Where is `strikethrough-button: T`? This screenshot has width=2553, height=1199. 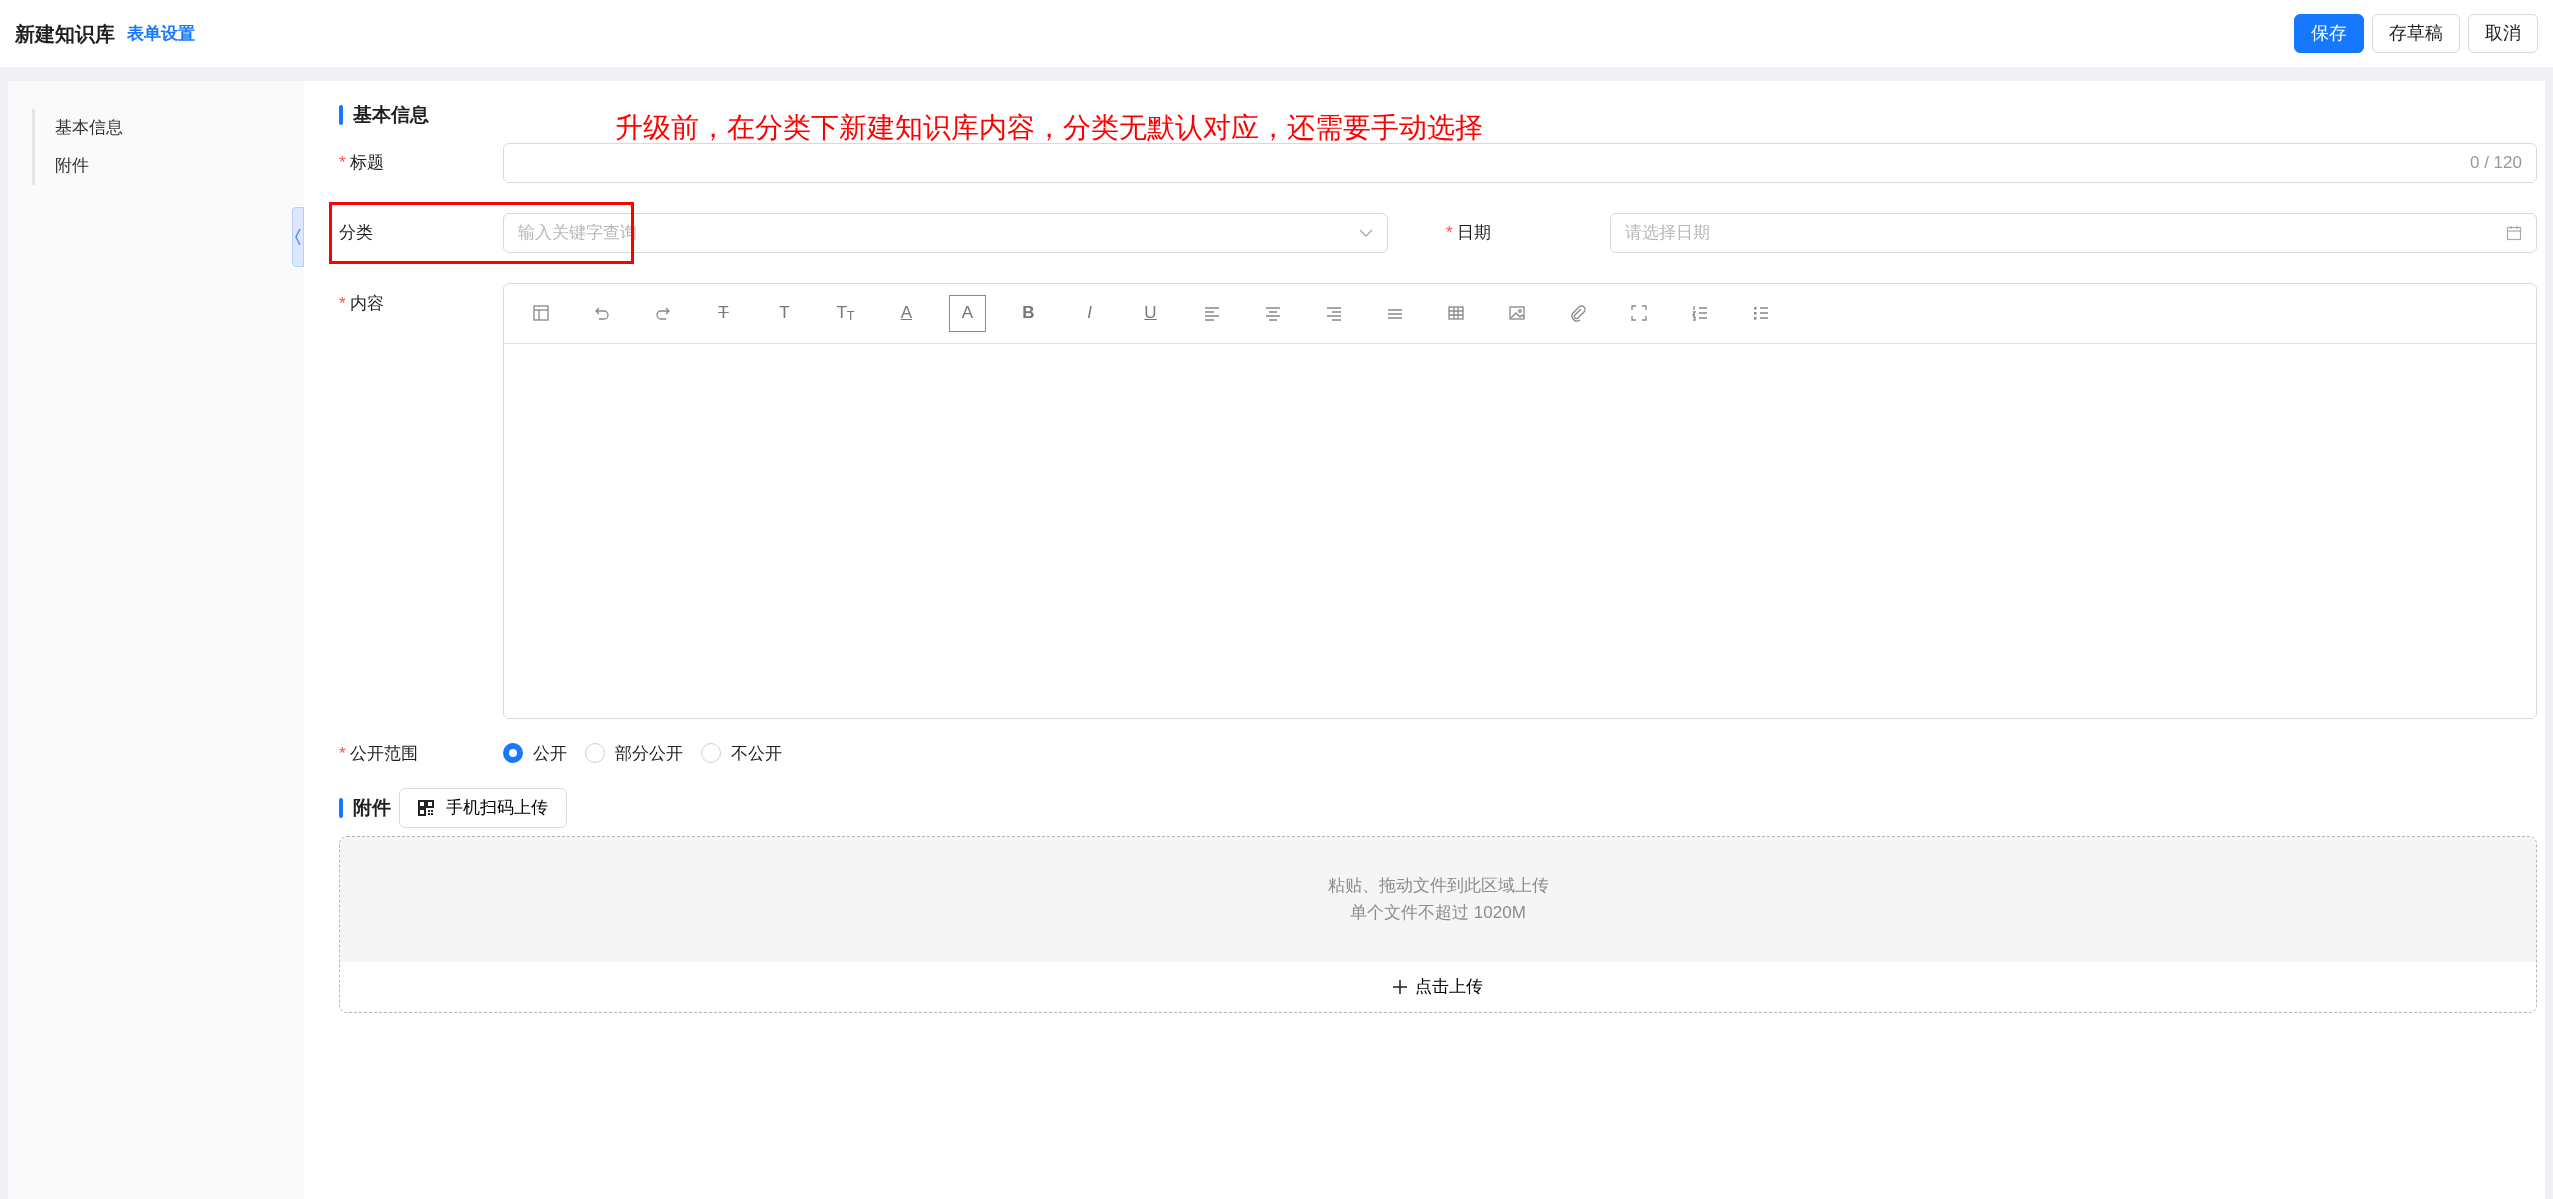 strikethrough-button: T is located at coordinates (723, 313).